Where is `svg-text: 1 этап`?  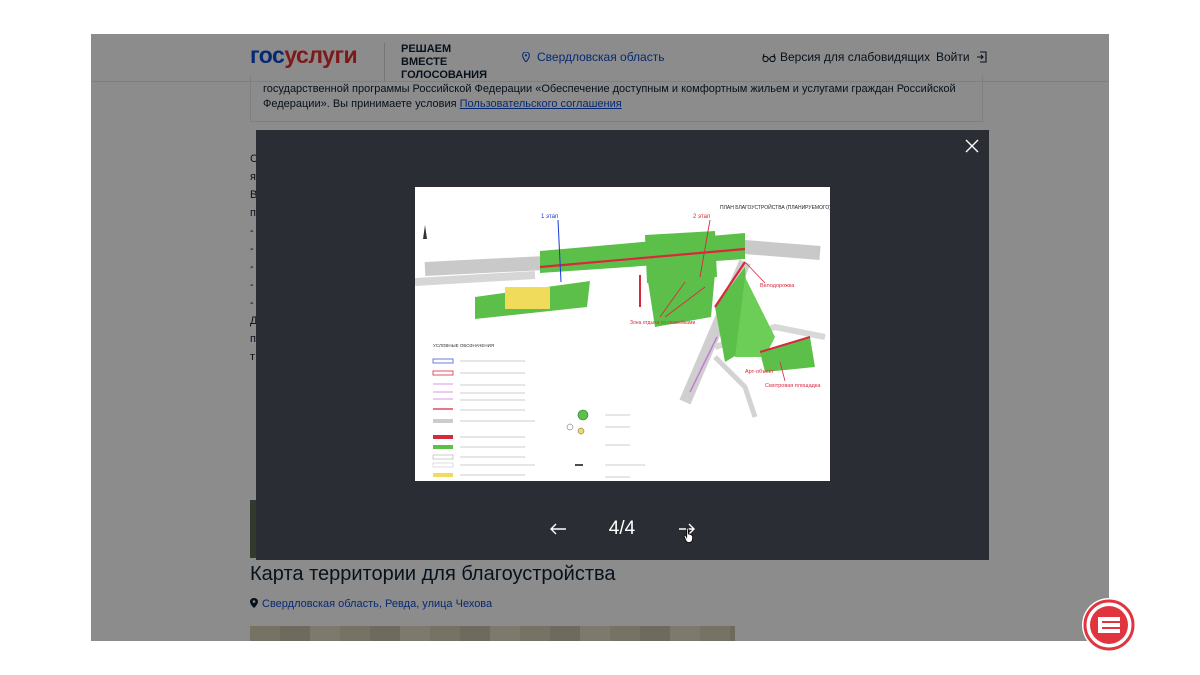 svg-text: 1 этап is located at coordinates (549, 217).